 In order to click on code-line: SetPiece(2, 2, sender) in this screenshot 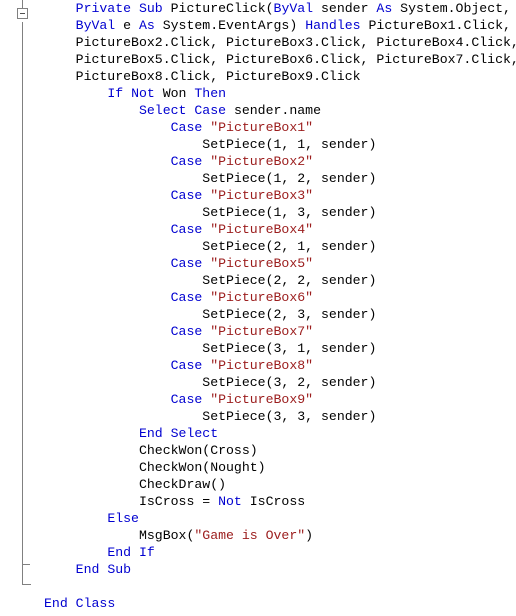, I will do `click(280, 280)`.